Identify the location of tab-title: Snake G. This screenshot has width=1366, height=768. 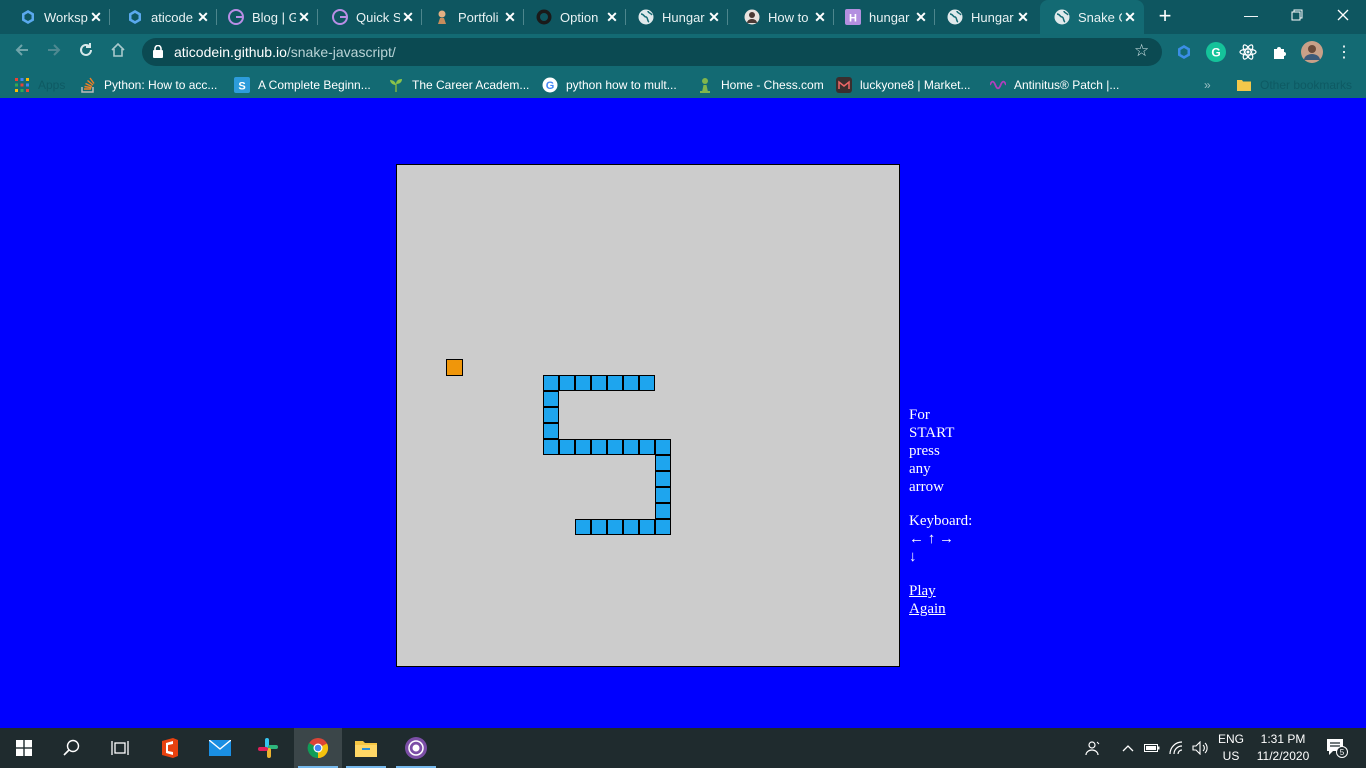
(1100, 17).